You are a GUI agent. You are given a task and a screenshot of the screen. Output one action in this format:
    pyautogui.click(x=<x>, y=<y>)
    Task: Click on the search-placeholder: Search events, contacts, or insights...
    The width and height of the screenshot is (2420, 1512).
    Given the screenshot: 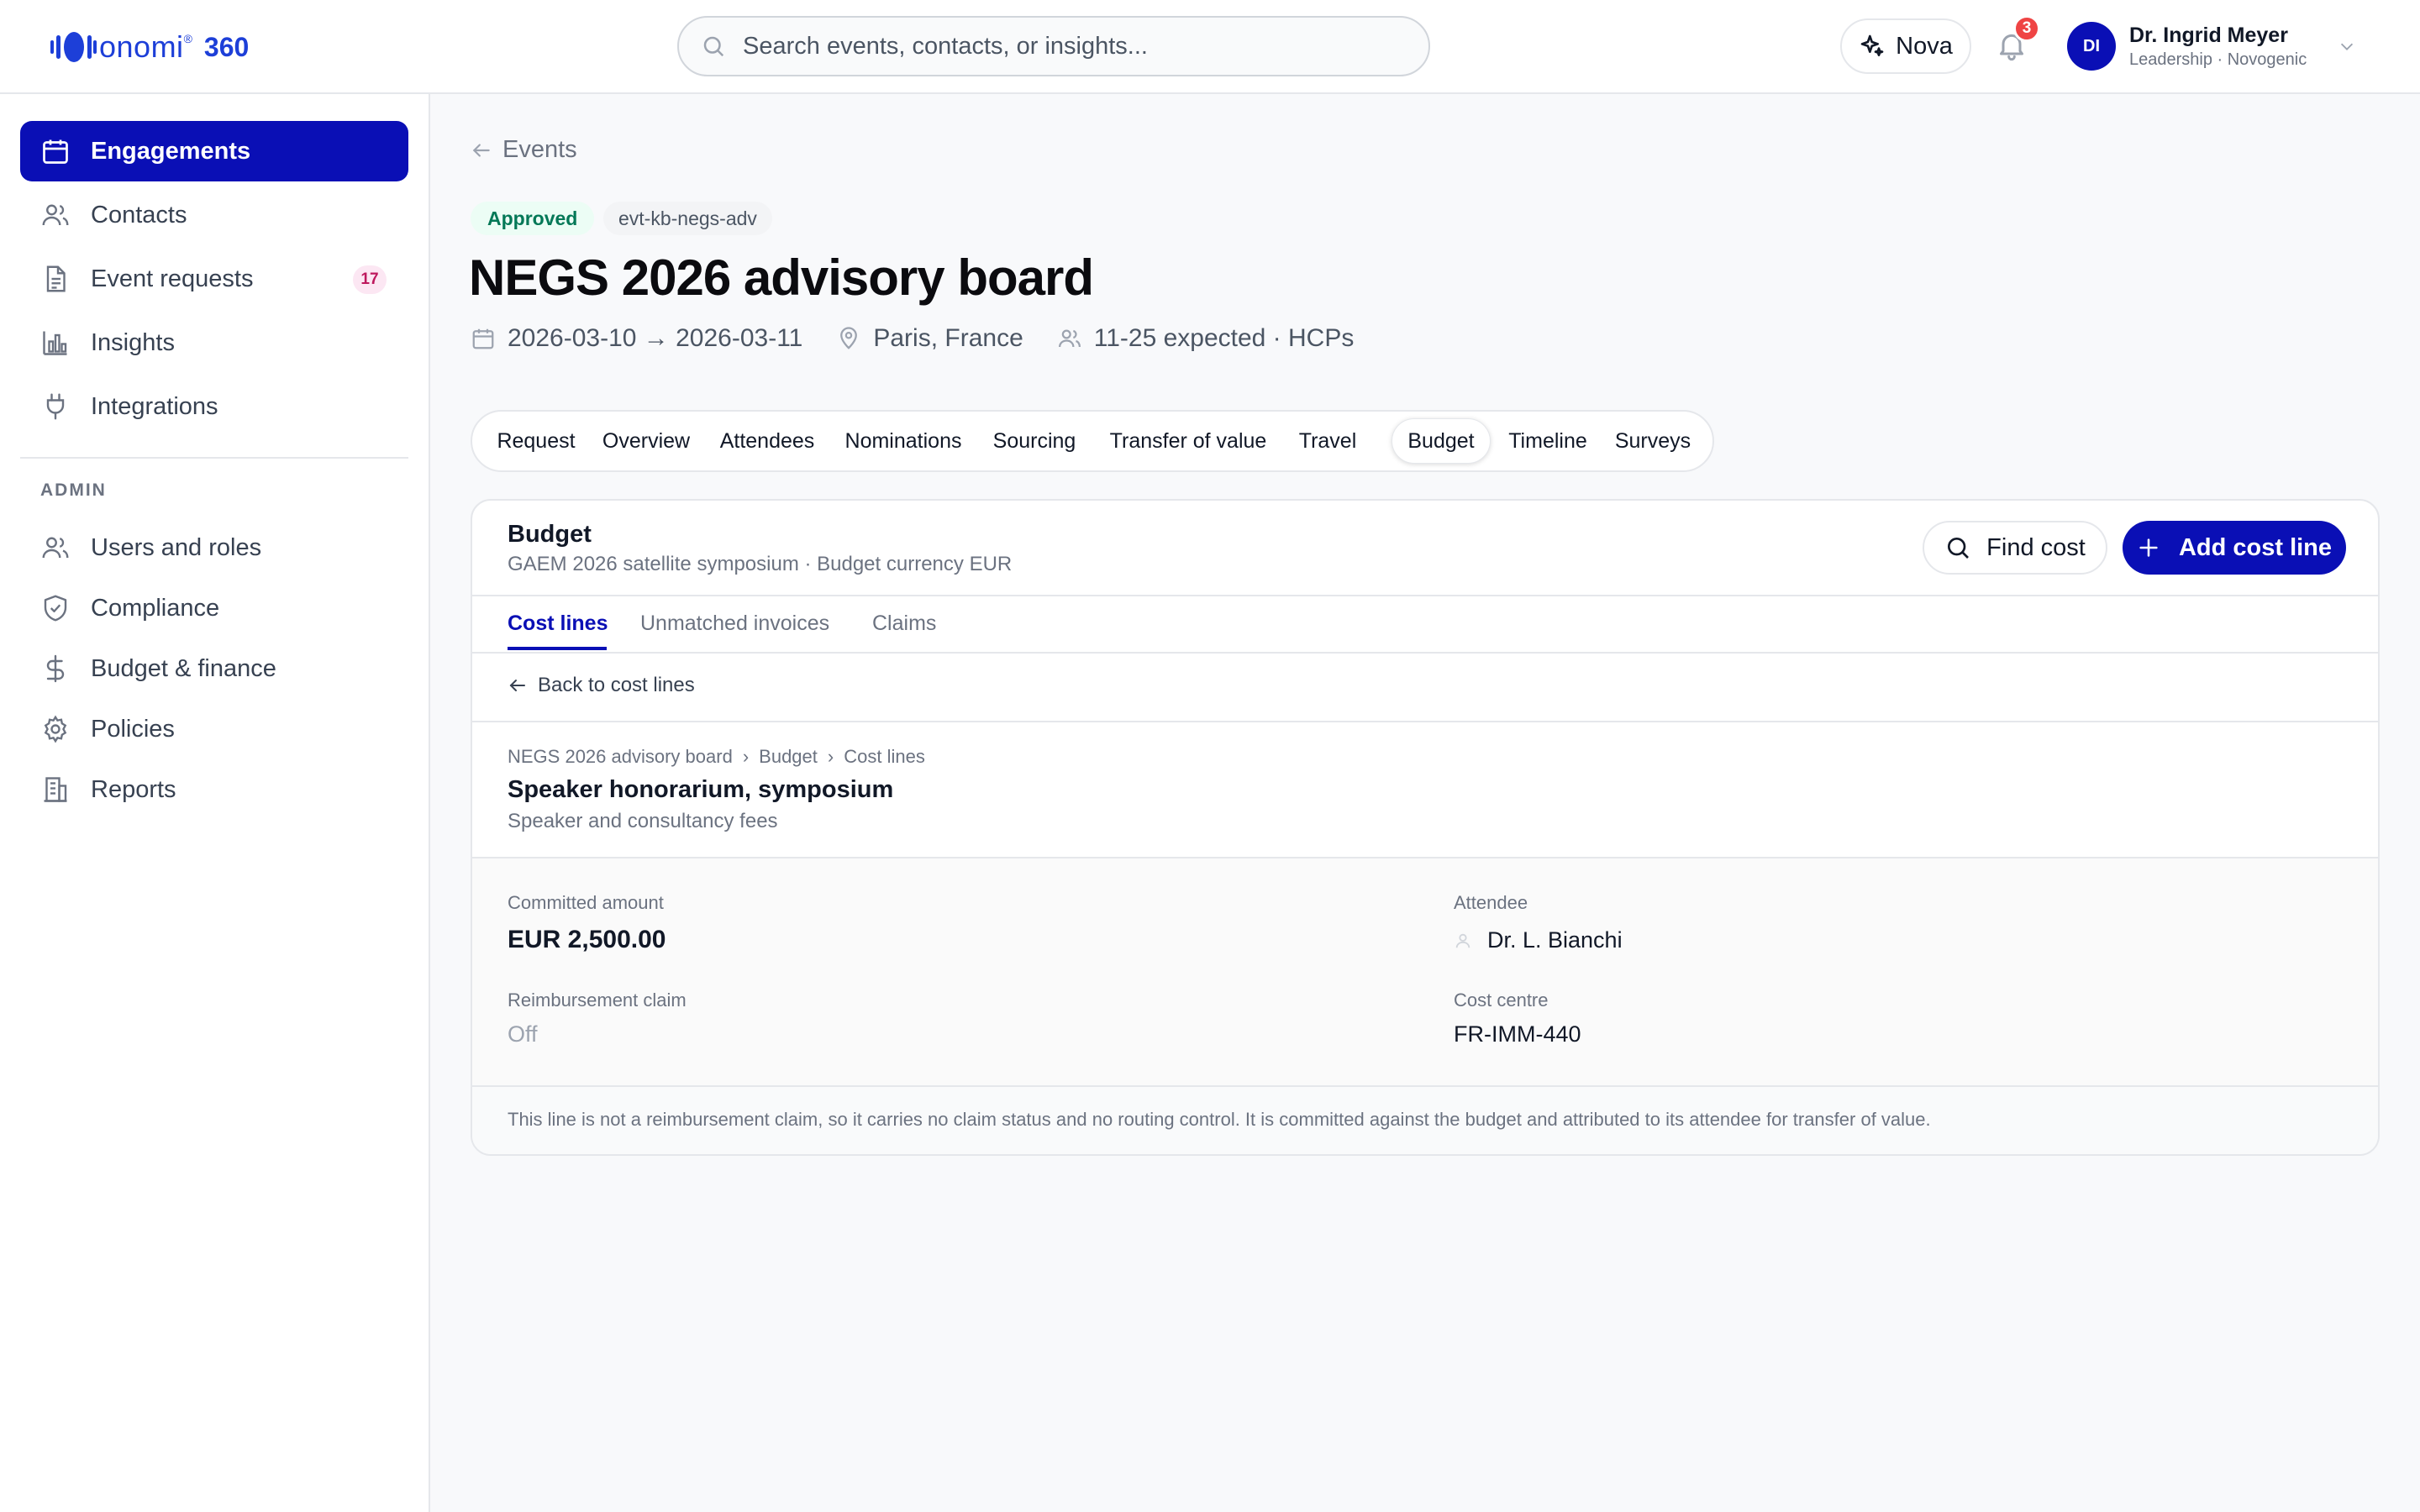 What is the action you would take?
    pyautogui.click(x=945, y=46)
    